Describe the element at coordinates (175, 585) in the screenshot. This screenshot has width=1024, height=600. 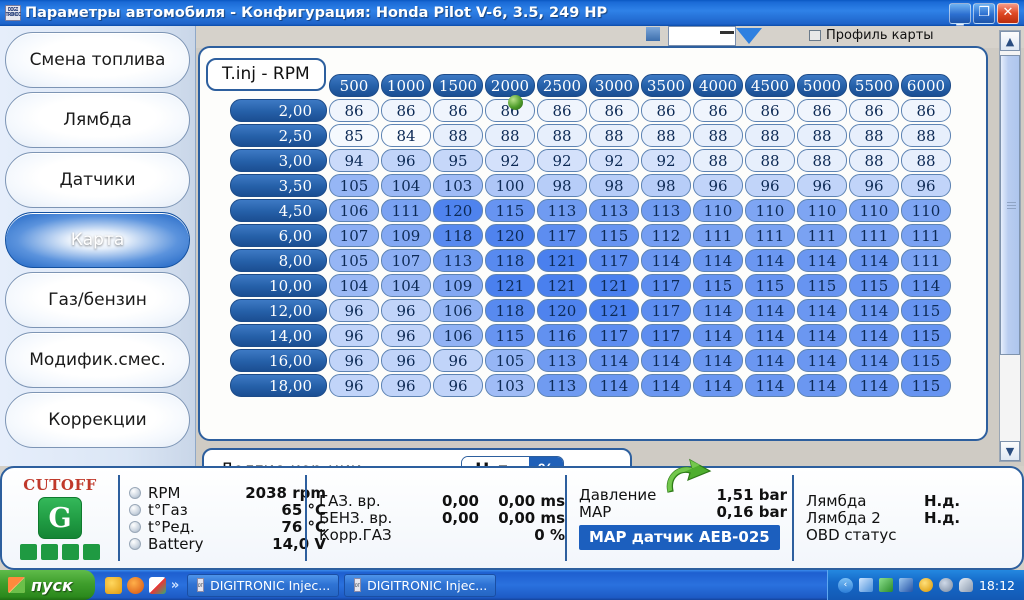
I see `quick-launch-overflow-icon: »` at that location.